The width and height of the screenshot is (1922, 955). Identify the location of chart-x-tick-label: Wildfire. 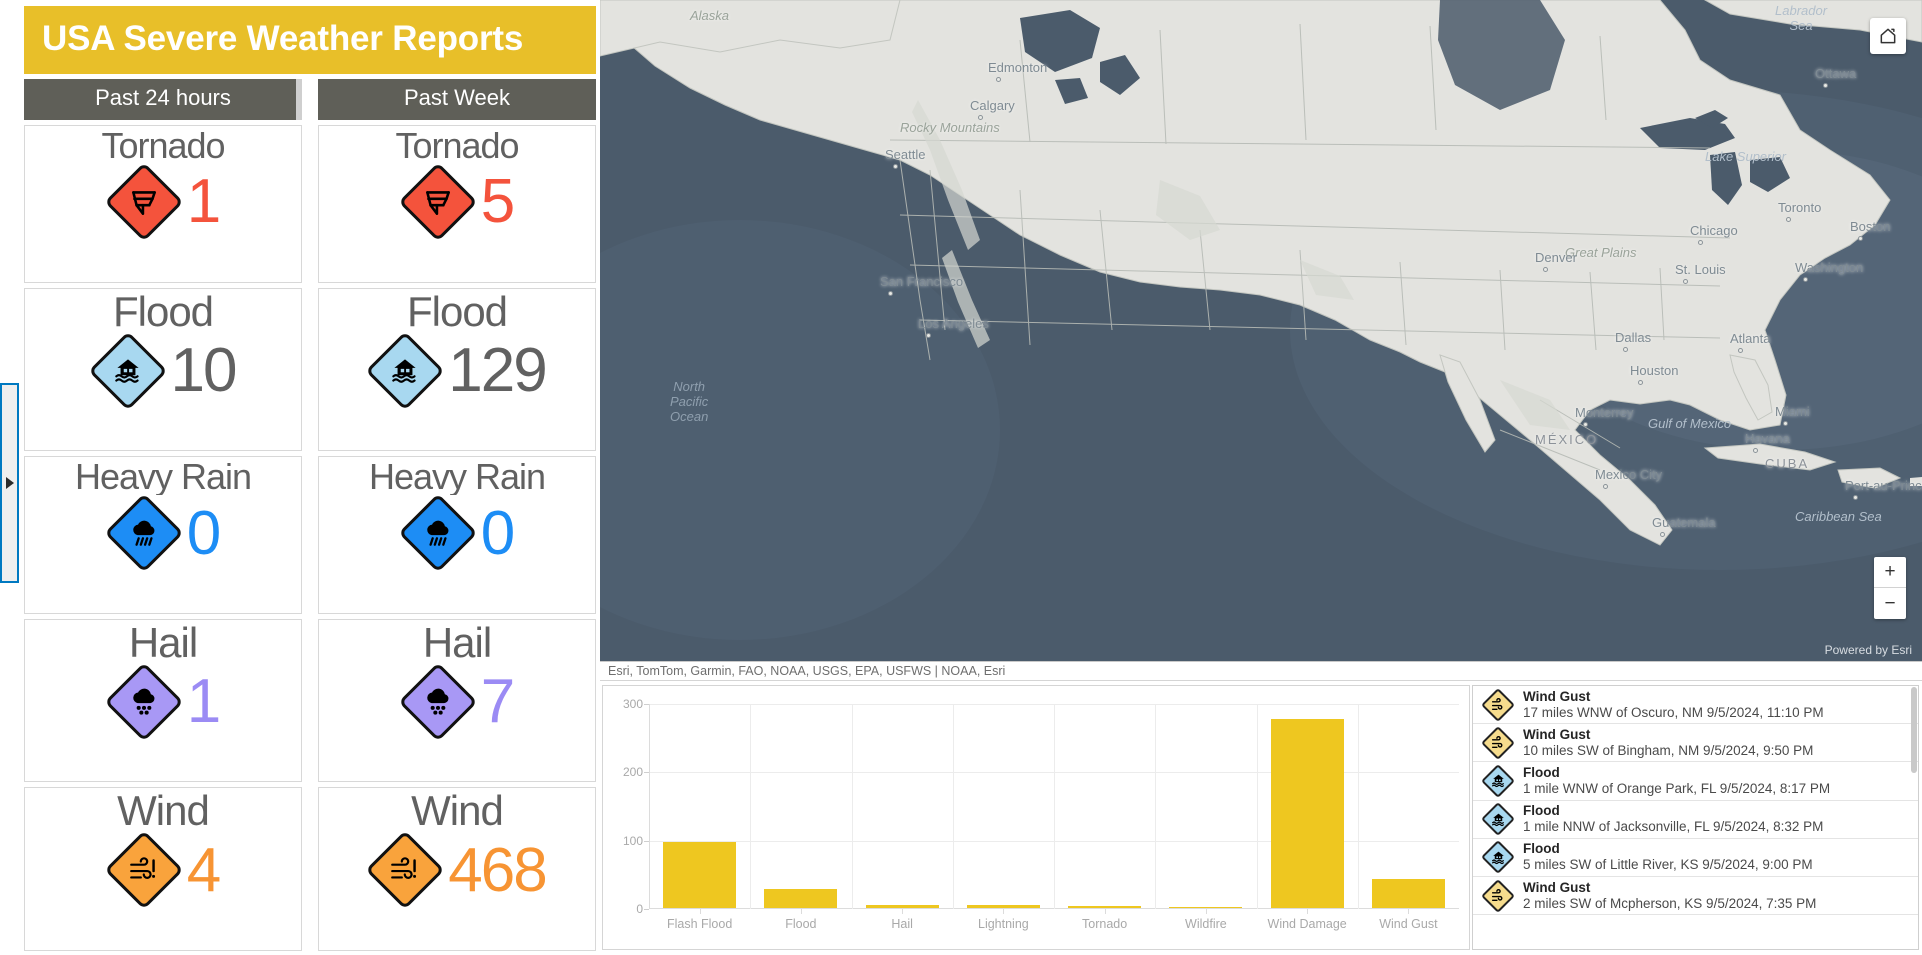
(1206, 924).